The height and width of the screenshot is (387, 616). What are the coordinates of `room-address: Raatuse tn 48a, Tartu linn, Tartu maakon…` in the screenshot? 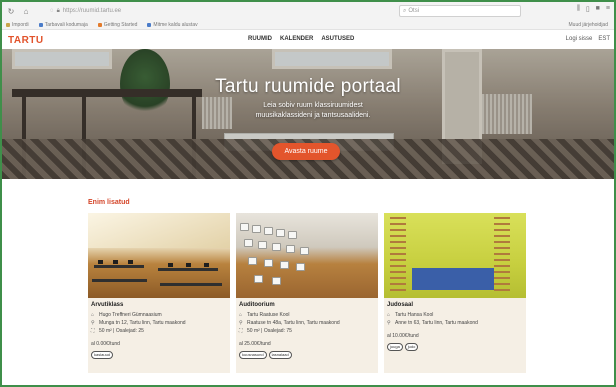 It's located at (293, 323).